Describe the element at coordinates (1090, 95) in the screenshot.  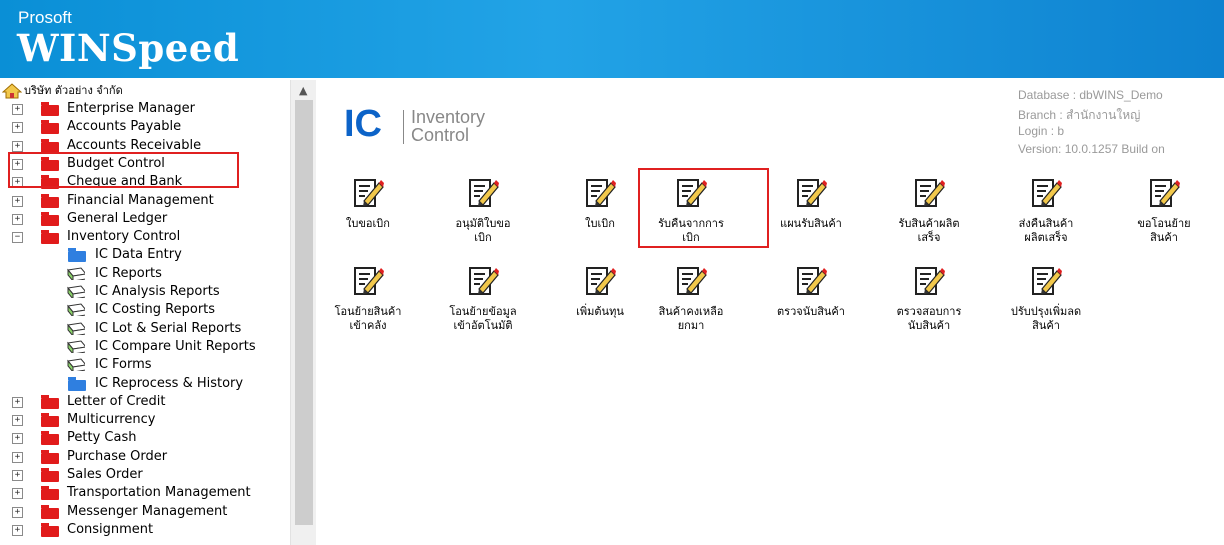
I see `database-info: Database : dbWINS_Demo` at that location.